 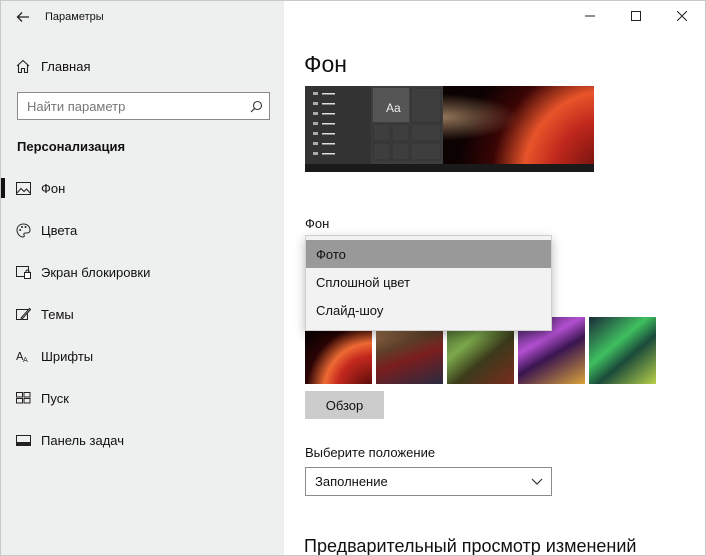 What do you see at coordinates (428, 254) in the screenshot?
I see `dropdown-option-photo: Фото` at bounding box center [428, 254].